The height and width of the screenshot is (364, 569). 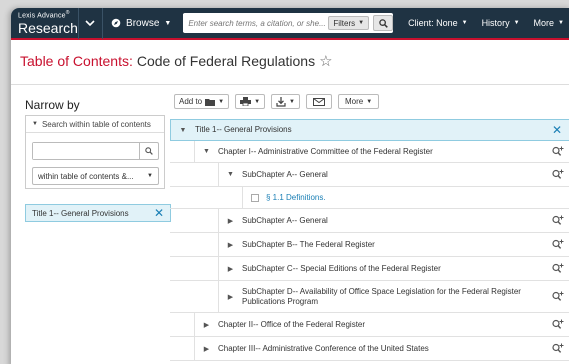 I want to click on filters-label: Filters, so click(x=344, y=23).